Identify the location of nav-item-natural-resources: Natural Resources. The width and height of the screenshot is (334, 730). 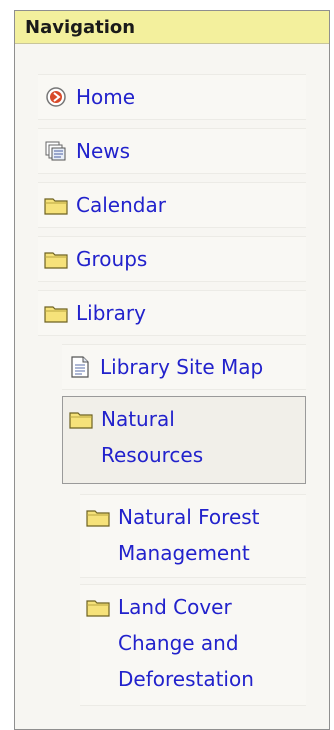
(184, 440).